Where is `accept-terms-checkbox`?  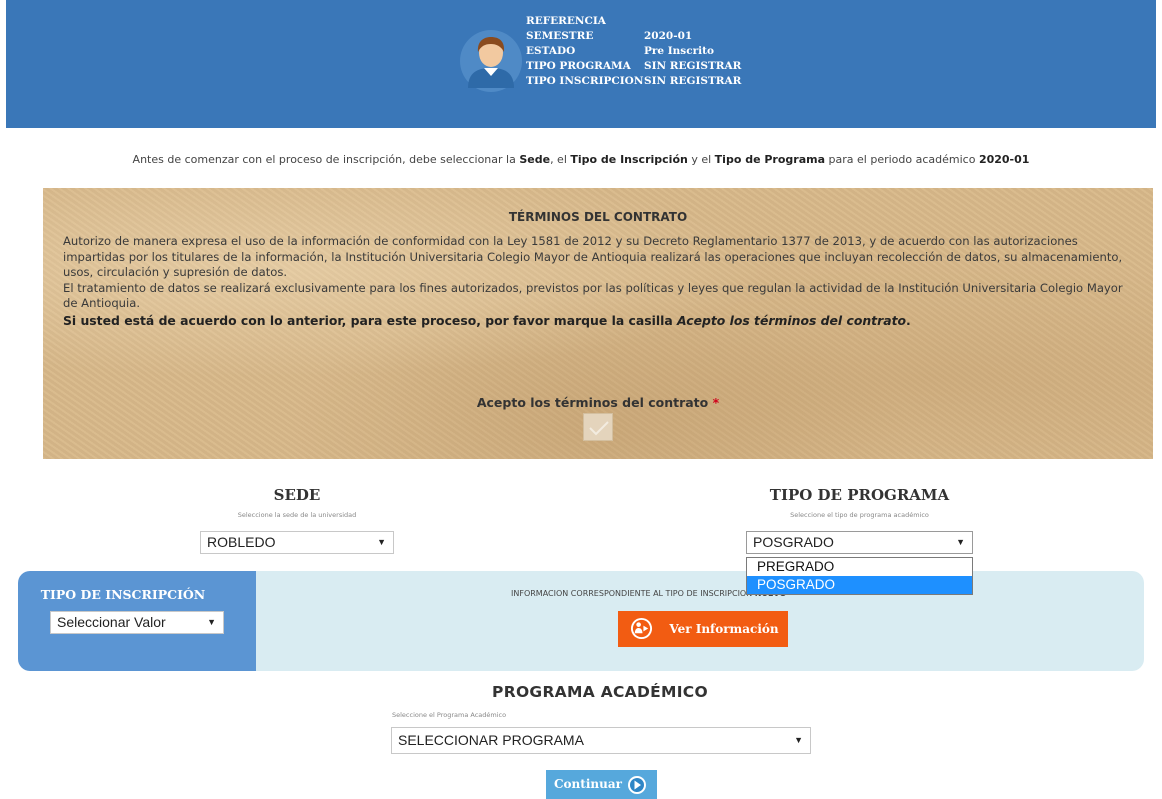
accept-terms-checkbox is located at coordinates (598, 427).